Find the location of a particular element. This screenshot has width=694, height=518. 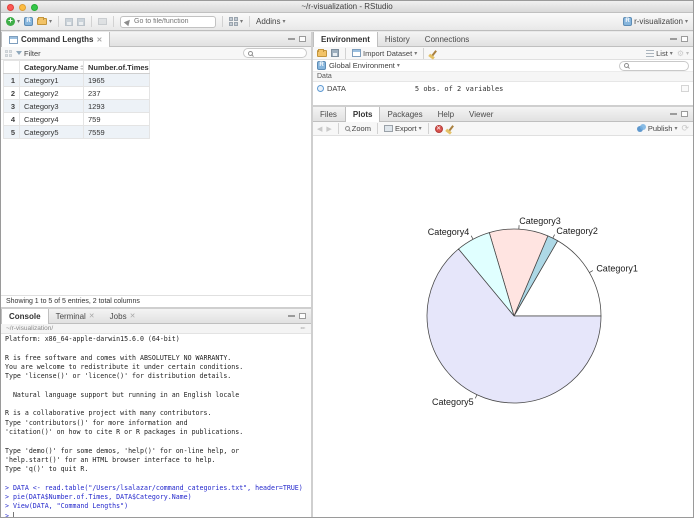

new-project-button: R is located at coordinates (29, 21).